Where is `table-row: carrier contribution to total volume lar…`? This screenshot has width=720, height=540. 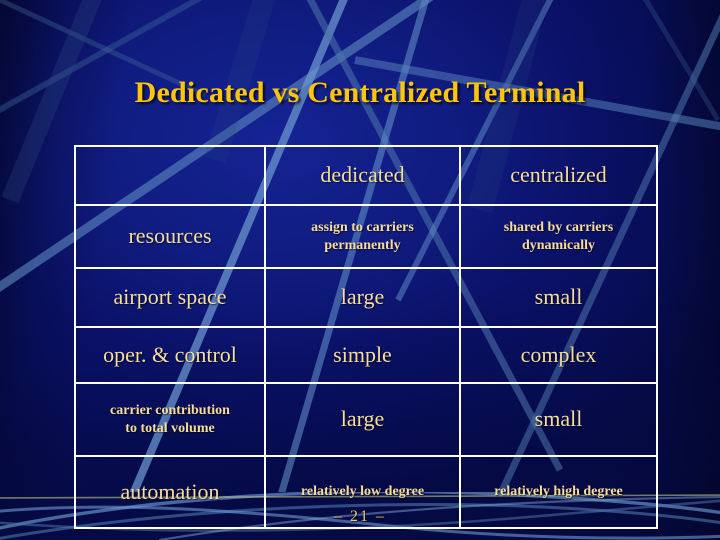
table-row: carrier contribution to total volume lar… is located at coordinates (366, 419).